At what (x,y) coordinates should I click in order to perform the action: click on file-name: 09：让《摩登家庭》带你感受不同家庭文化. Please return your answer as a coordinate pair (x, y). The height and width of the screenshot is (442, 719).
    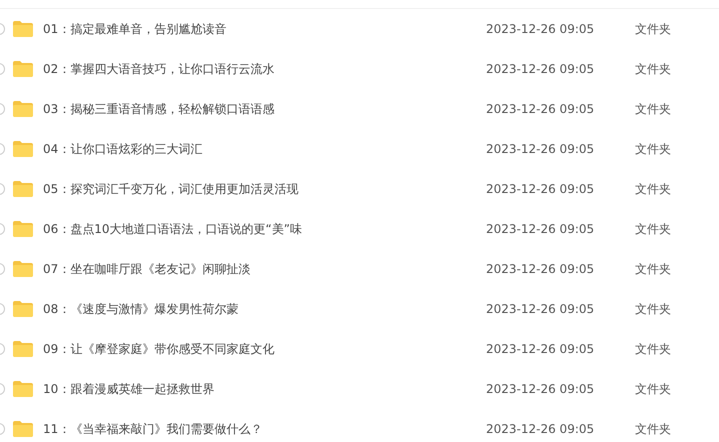
    Looking at the image, I should click on (264, 349).